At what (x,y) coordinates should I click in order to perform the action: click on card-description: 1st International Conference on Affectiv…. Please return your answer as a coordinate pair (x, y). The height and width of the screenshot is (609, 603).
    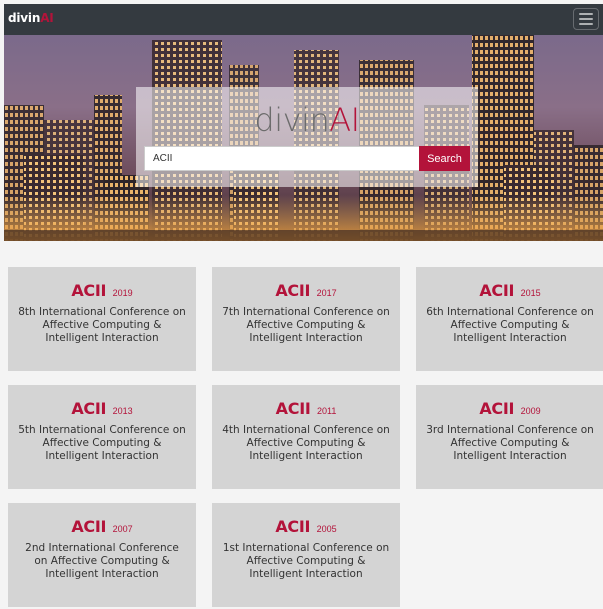
    Looking at the image, I should click on (306, 561).